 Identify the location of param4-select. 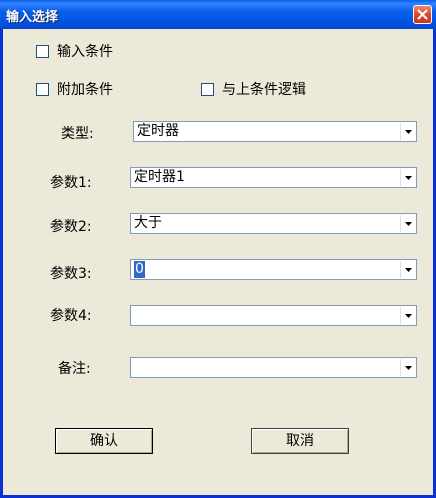
(273, 315).